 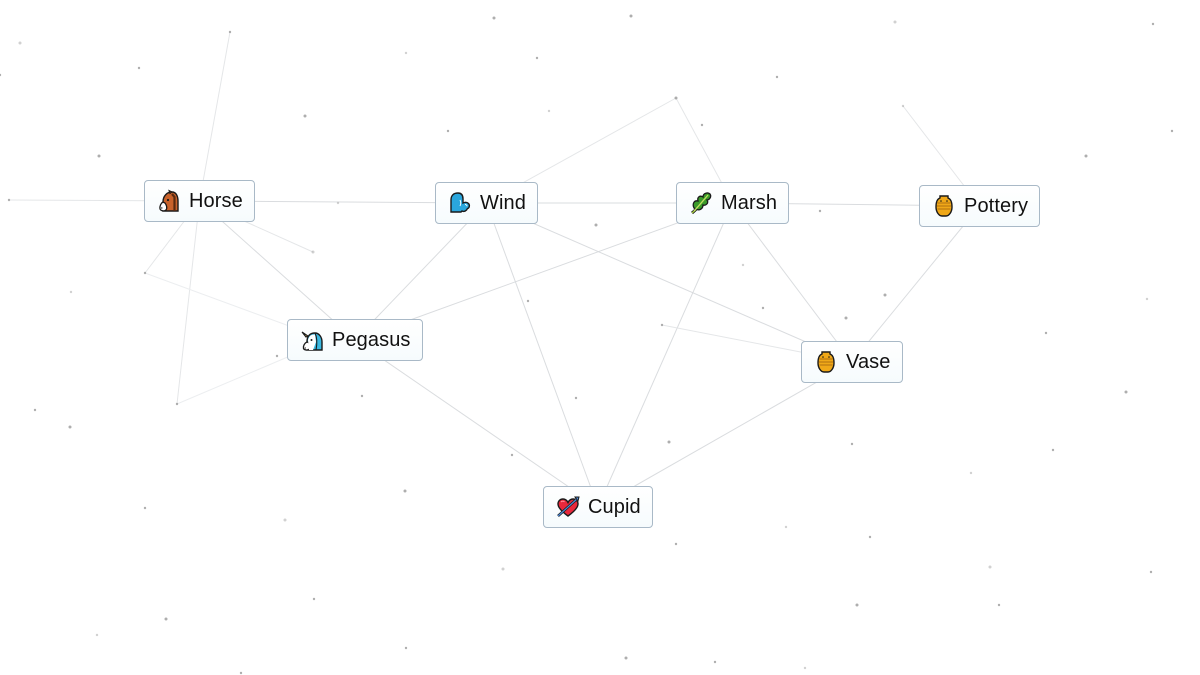 I want to click on element-horse: Horse, so click(x=199, y=201).